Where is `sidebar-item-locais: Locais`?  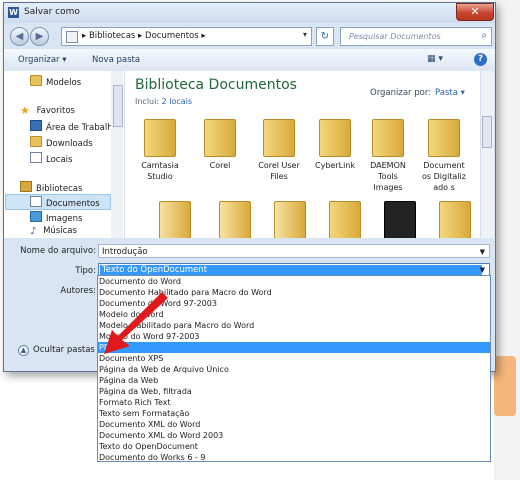 sidebar-item-locais: Locais is located at coordinates (51, 158).